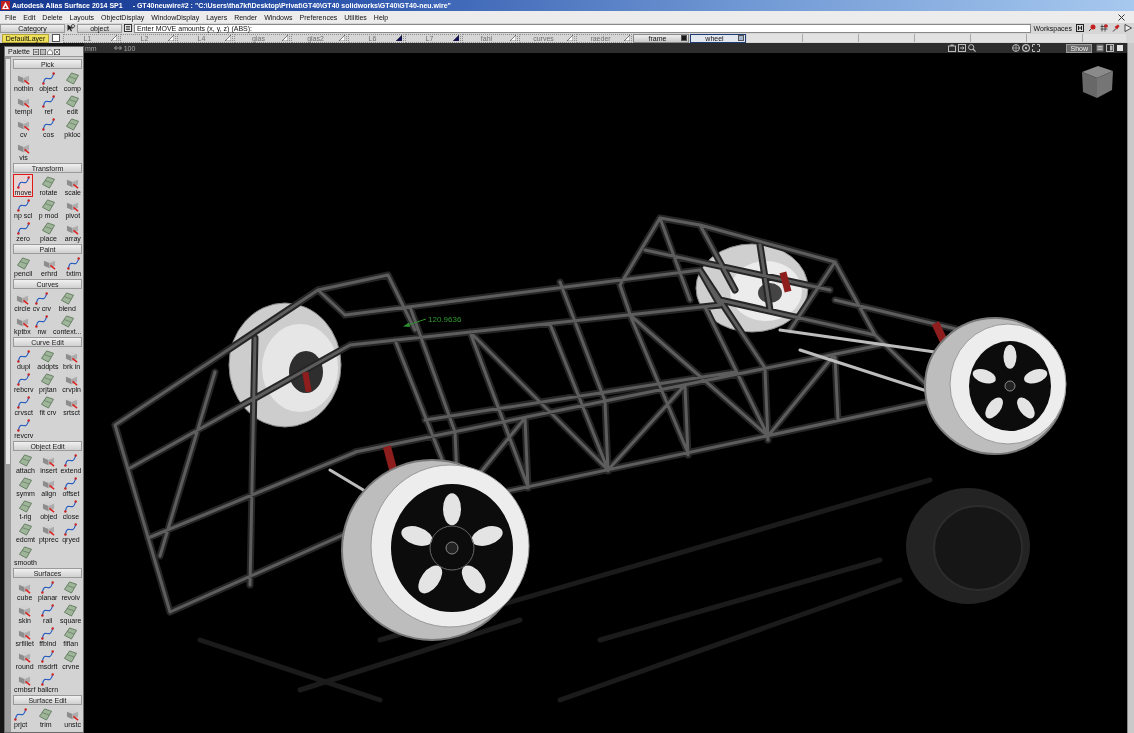 The image size is (1134, 733). Describe the element at coordinates (117, 48) in the screenshot. I see `width-arrows-icon` at that location.